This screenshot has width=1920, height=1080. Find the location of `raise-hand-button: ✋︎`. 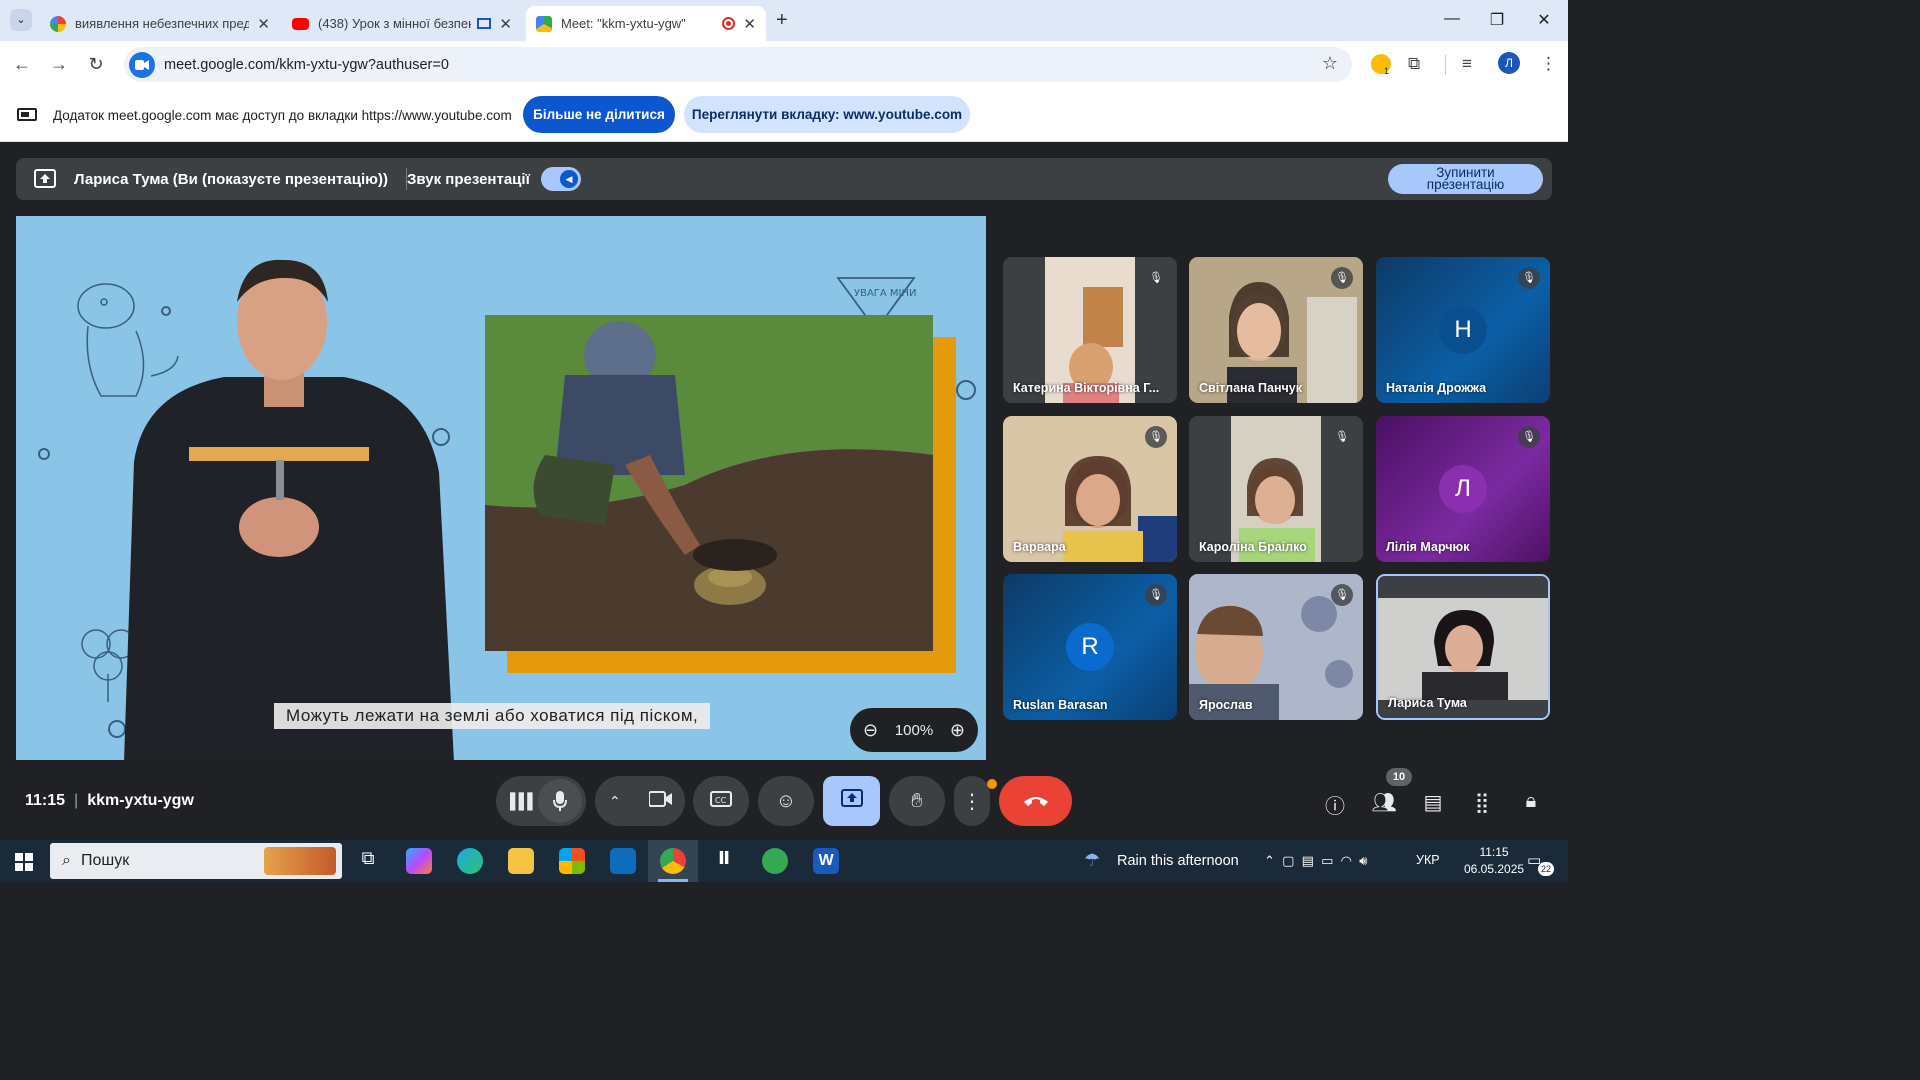

raise-hand-button: ✋︎ is located at coordinates (917, 801).